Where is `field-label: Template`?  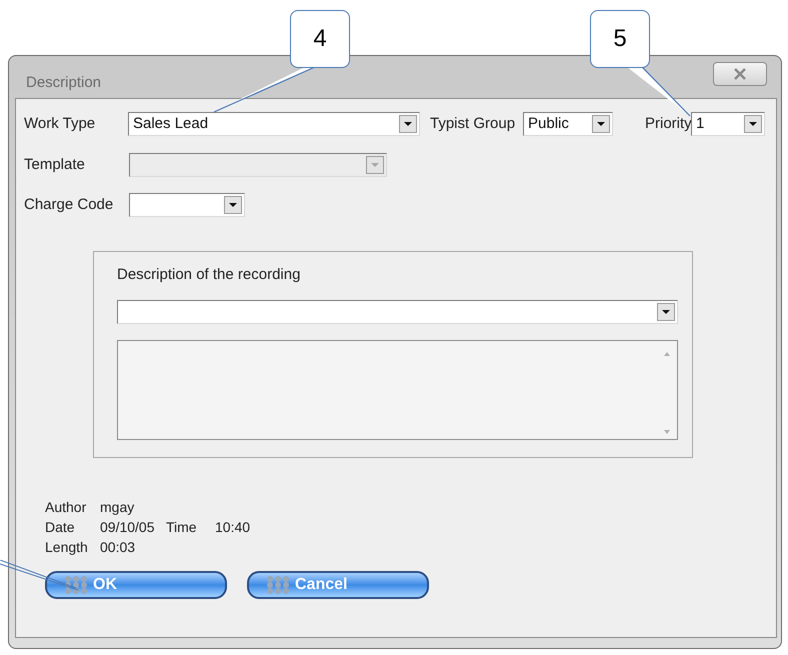
field-label: Template is located at coordinates (55, 164).